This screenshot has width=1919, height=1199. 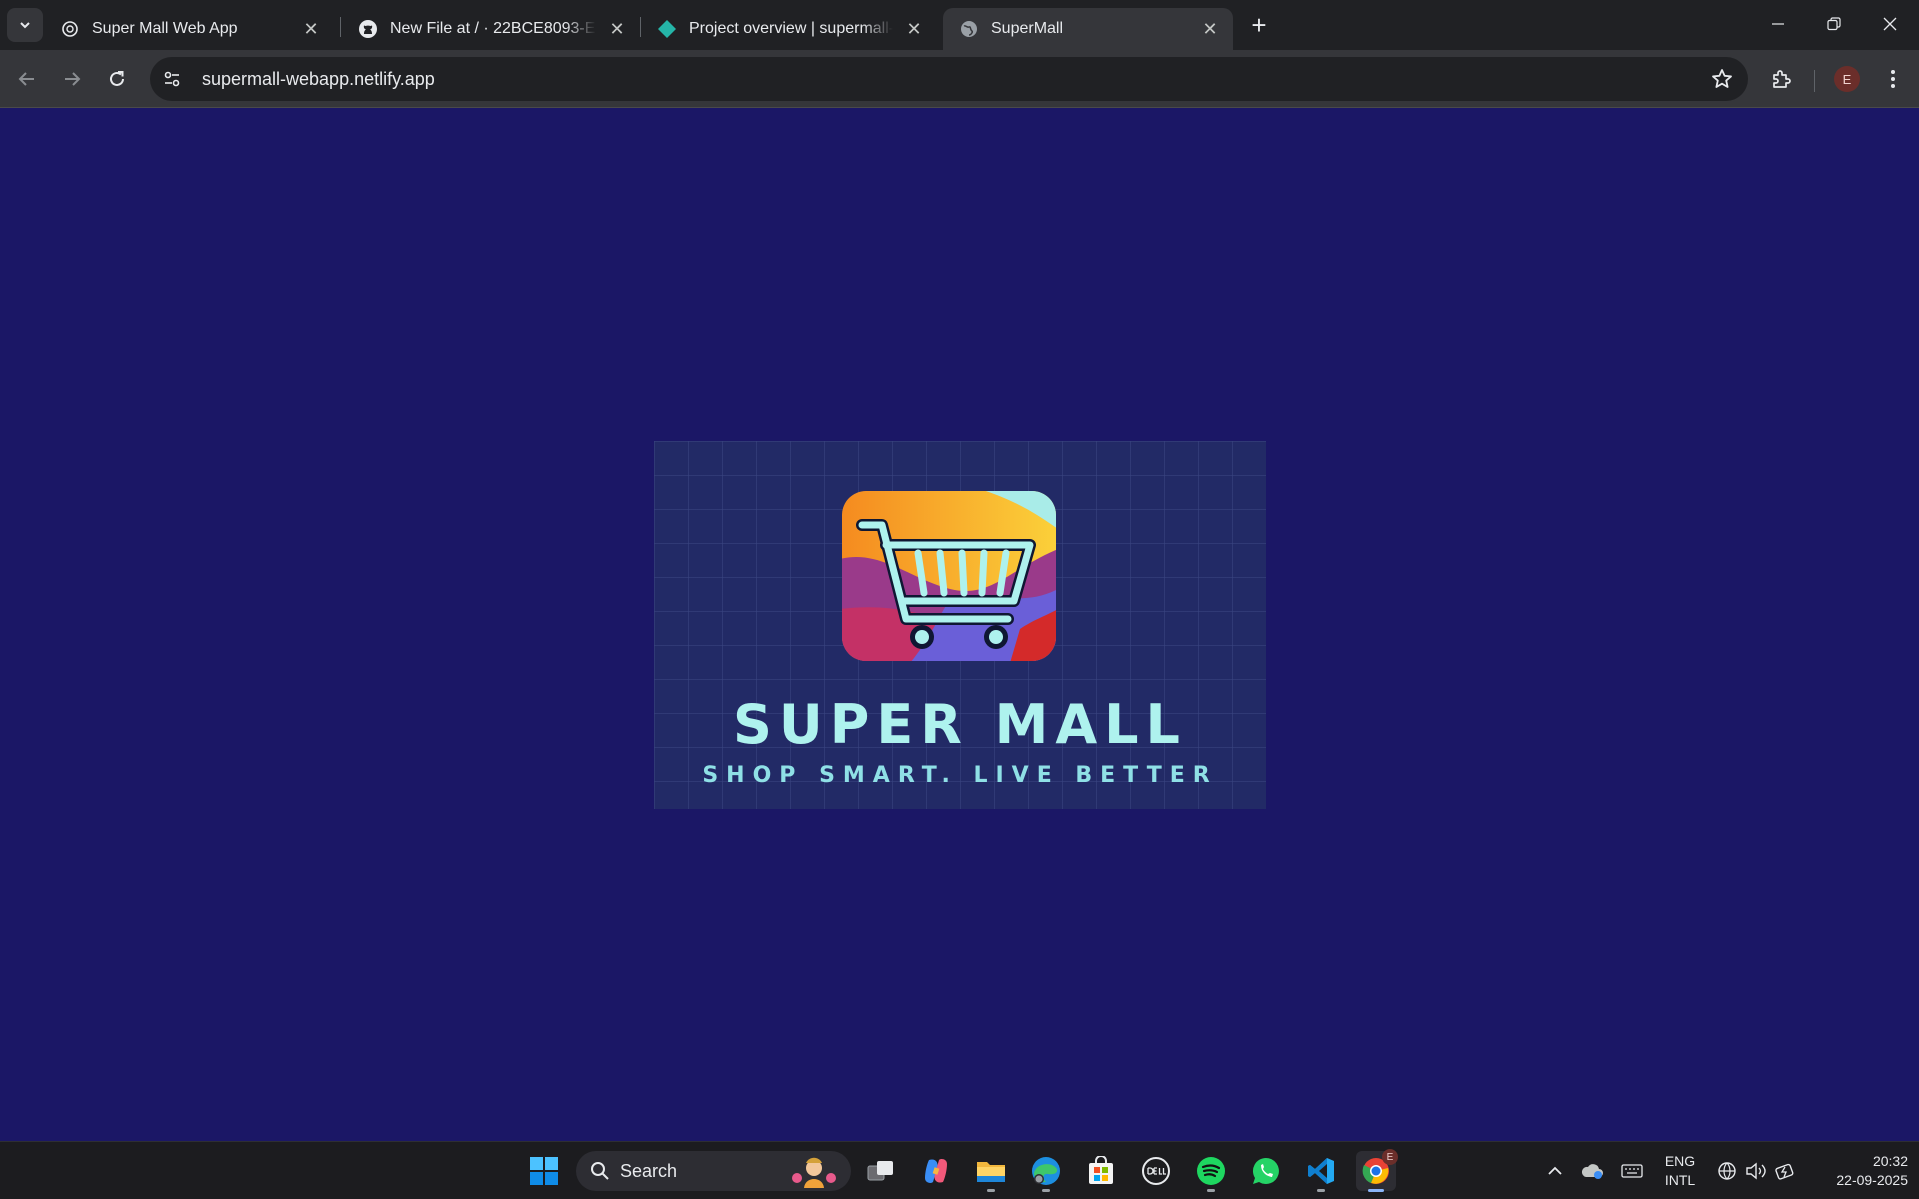 I want to click on store-icon, so click(x=1101, y=1170).